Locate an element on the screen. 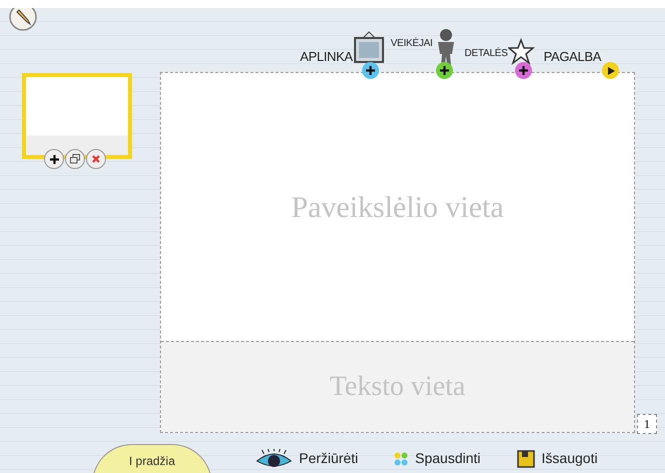 The height and width of the screenshot is (473, 665). picture-frame-icon is located at coordinates (368, 48).